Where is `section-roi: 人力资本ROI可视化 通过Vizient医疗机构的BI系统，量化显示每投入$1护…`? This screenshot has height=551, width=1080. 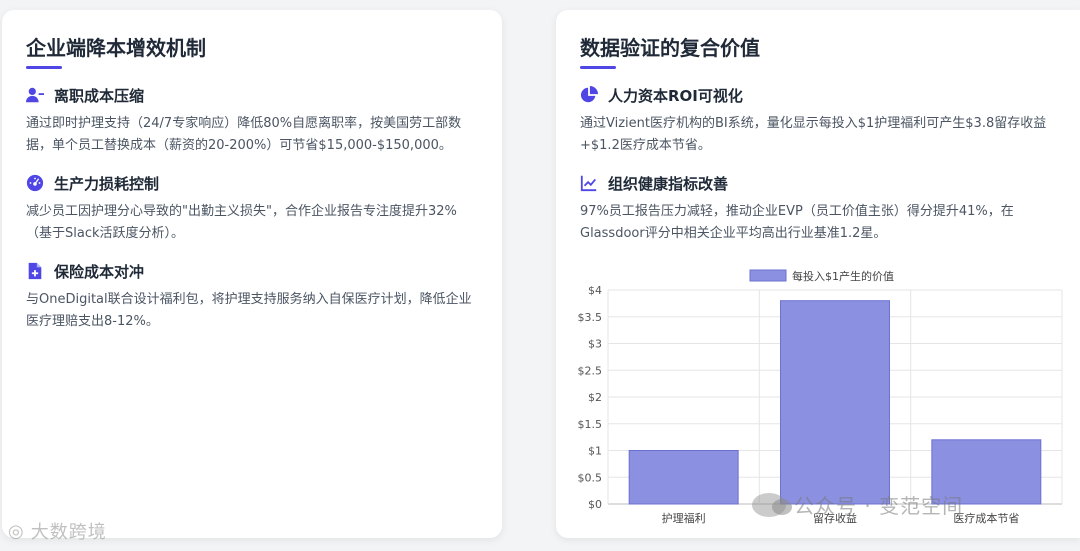 section-roi: 人力资本ROI可视化 通过Vizient医疗机构的BI系统，量化显示每投入$1护… is located at coordinates (818, 120).